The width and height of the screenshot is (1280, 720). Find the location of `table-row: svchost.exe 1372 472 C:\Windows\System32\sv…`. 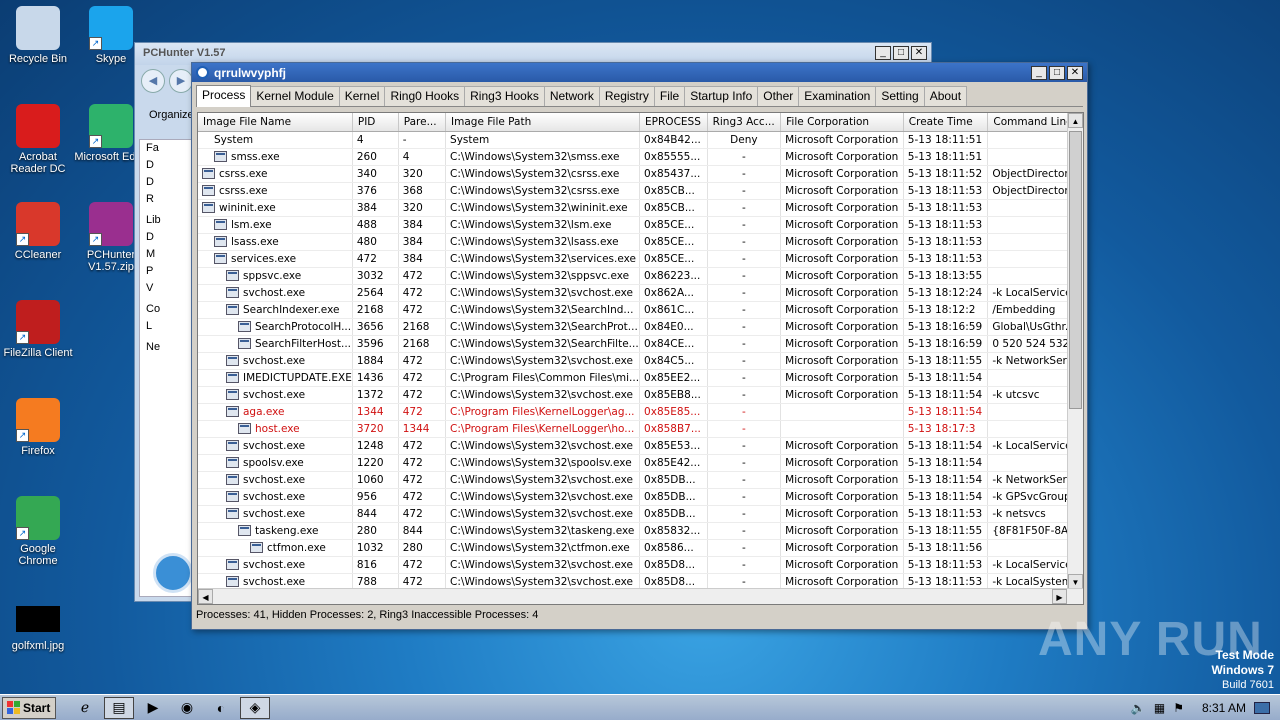

table-row: svchost.exe 1372 472 C:\Windows\System32\sv… is located at coordinates (640, 395).